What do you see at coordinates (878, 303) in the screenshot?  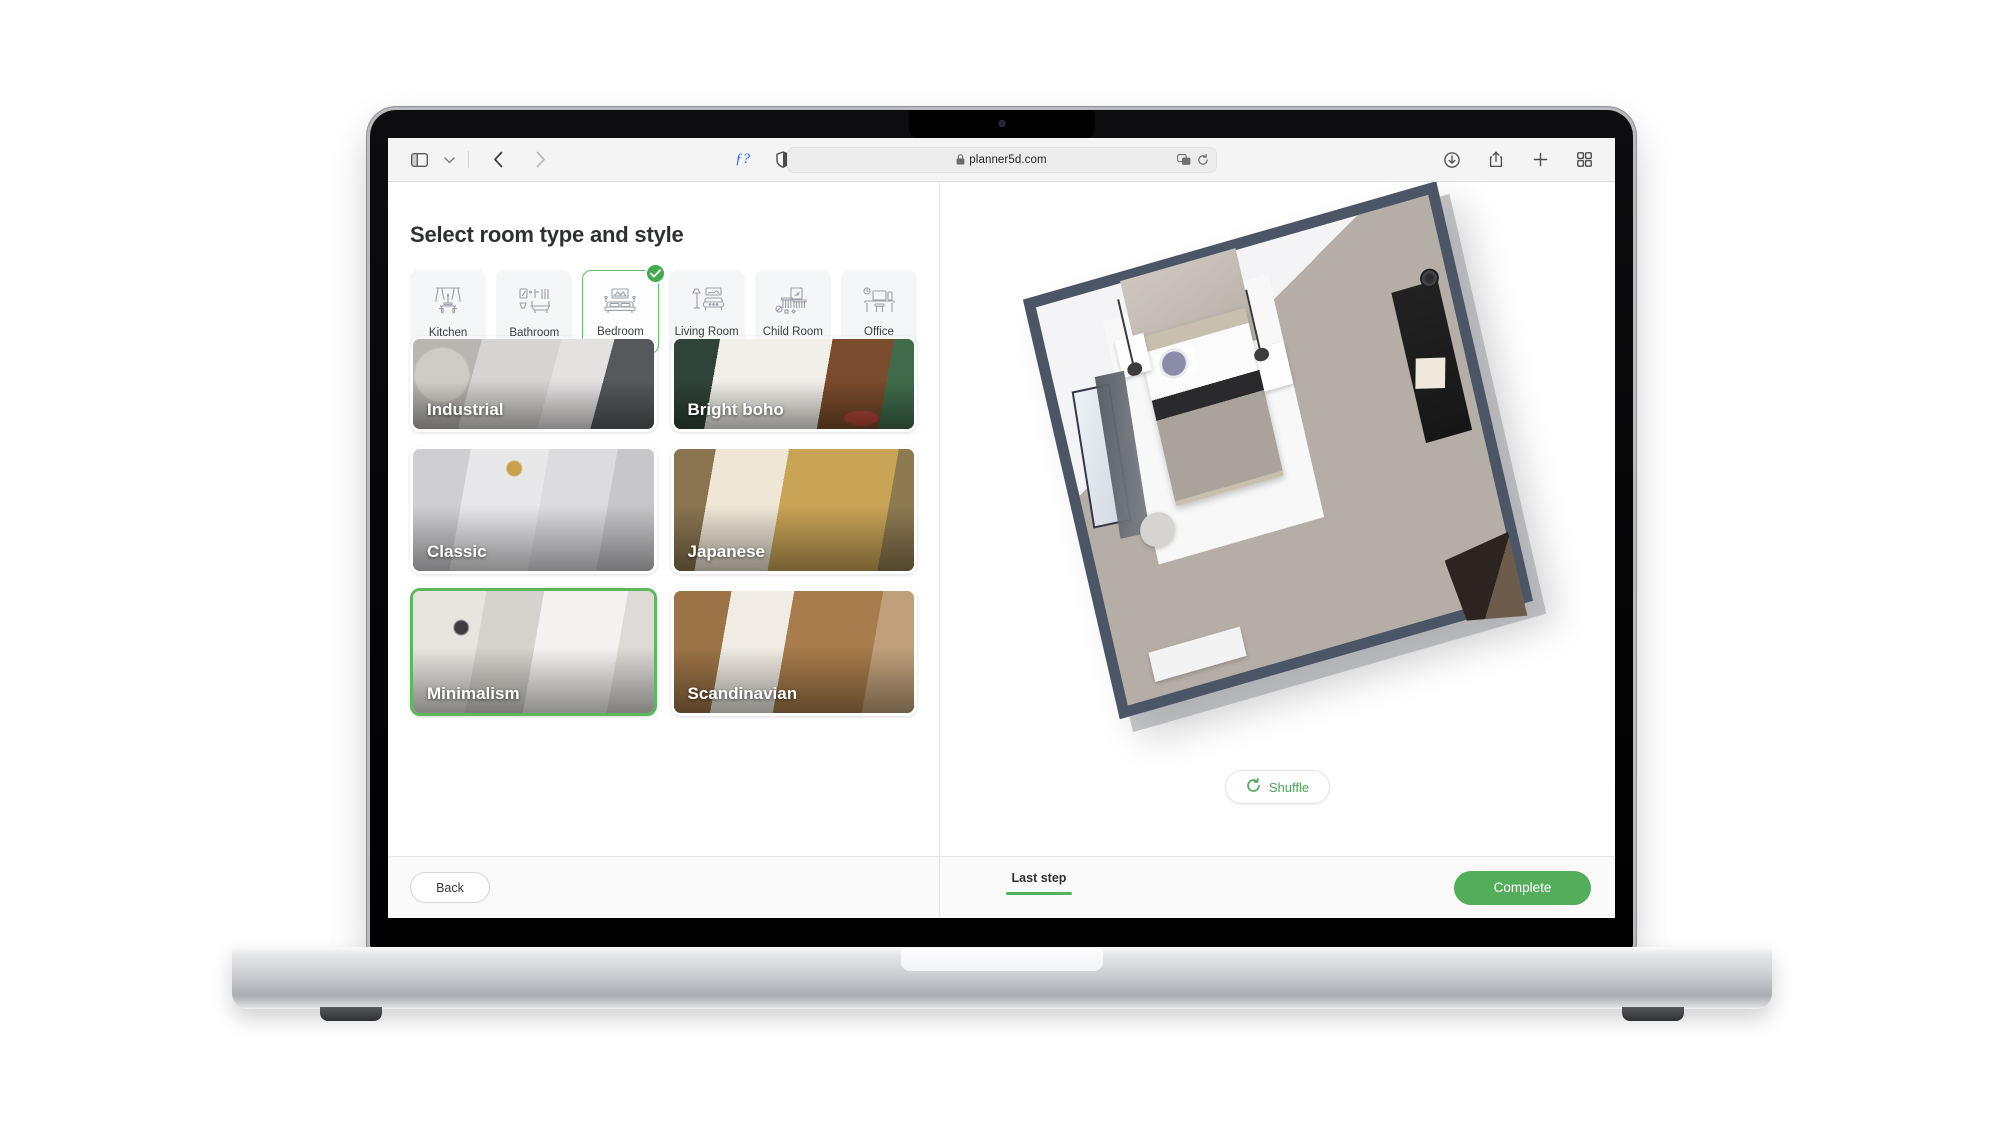 I see `office-icon` at bounding box center [878, 303].